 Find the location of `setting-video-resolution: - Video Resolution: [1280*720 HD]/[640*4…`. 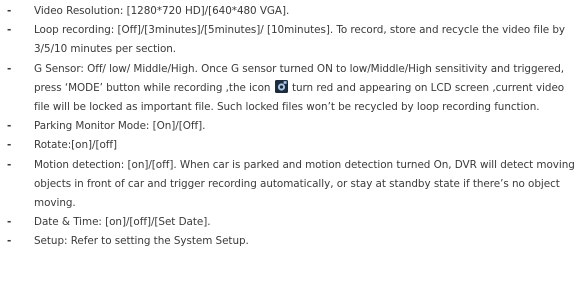

setting-video-resolution: - Video Resolution: [1280*720 HD]/[640*4… is located at coordinates (291, 11).